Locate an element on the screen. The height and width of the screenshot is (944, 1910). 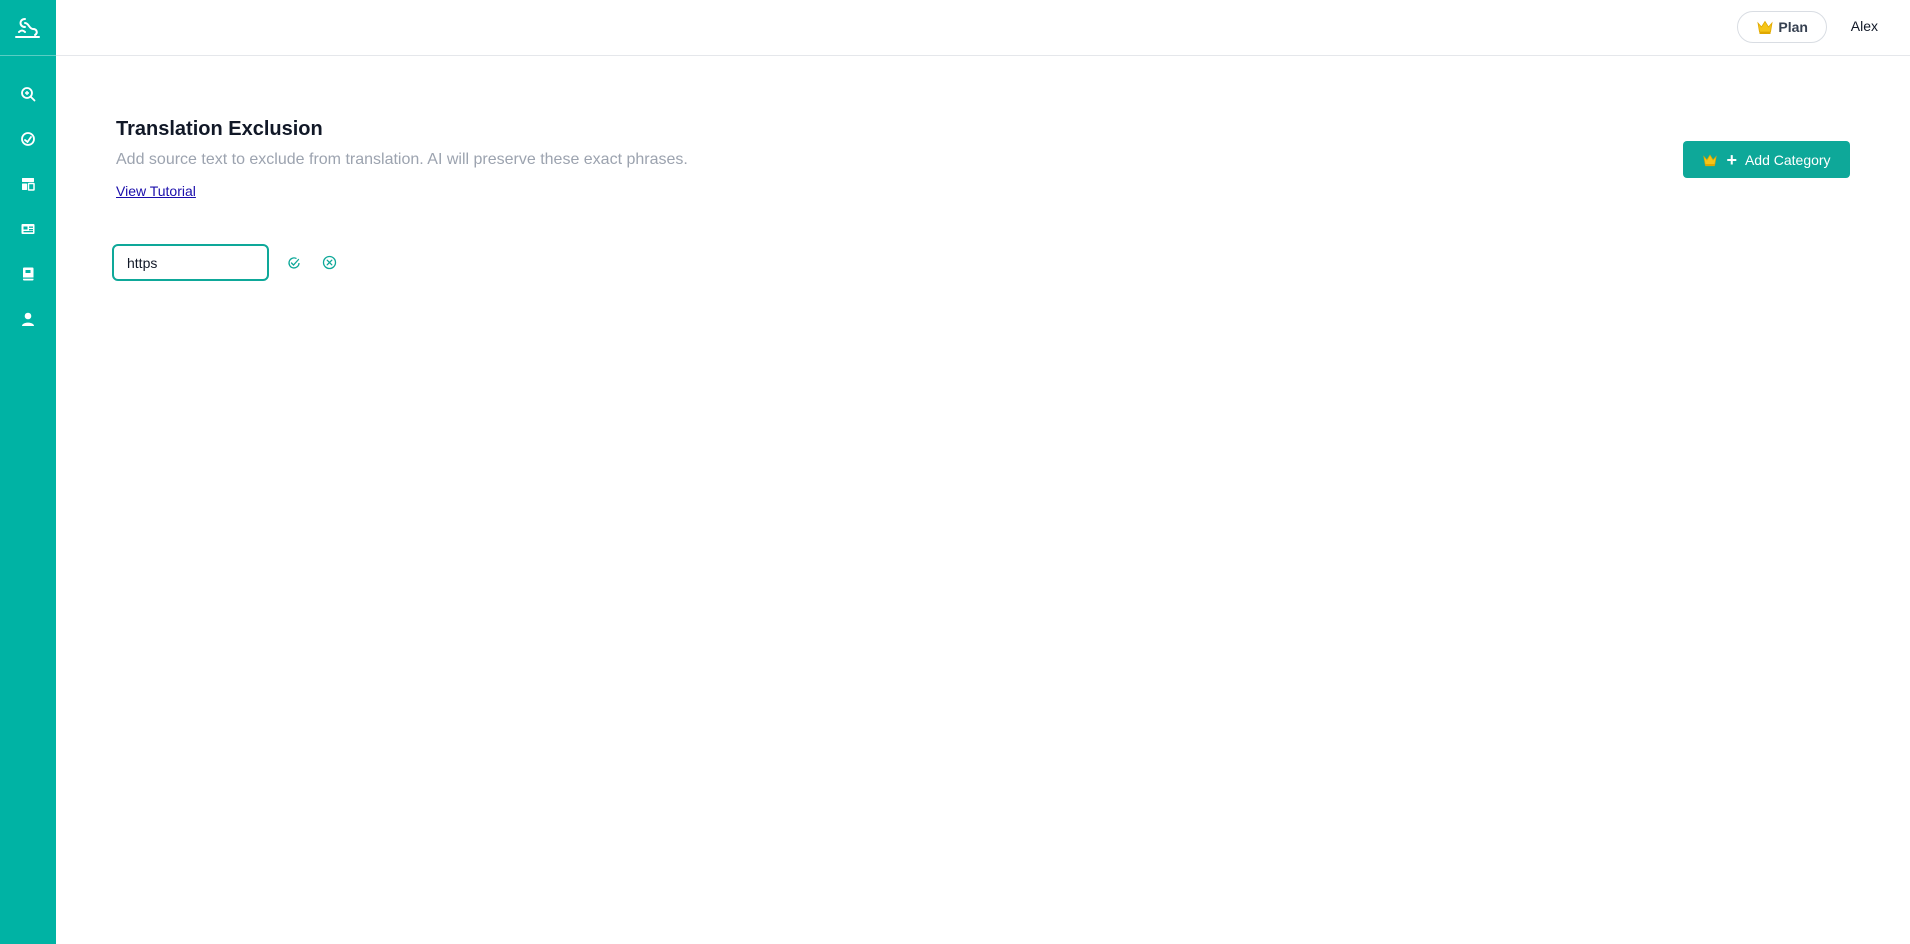
exclusion-text-input is located at coordinates (190, 262).